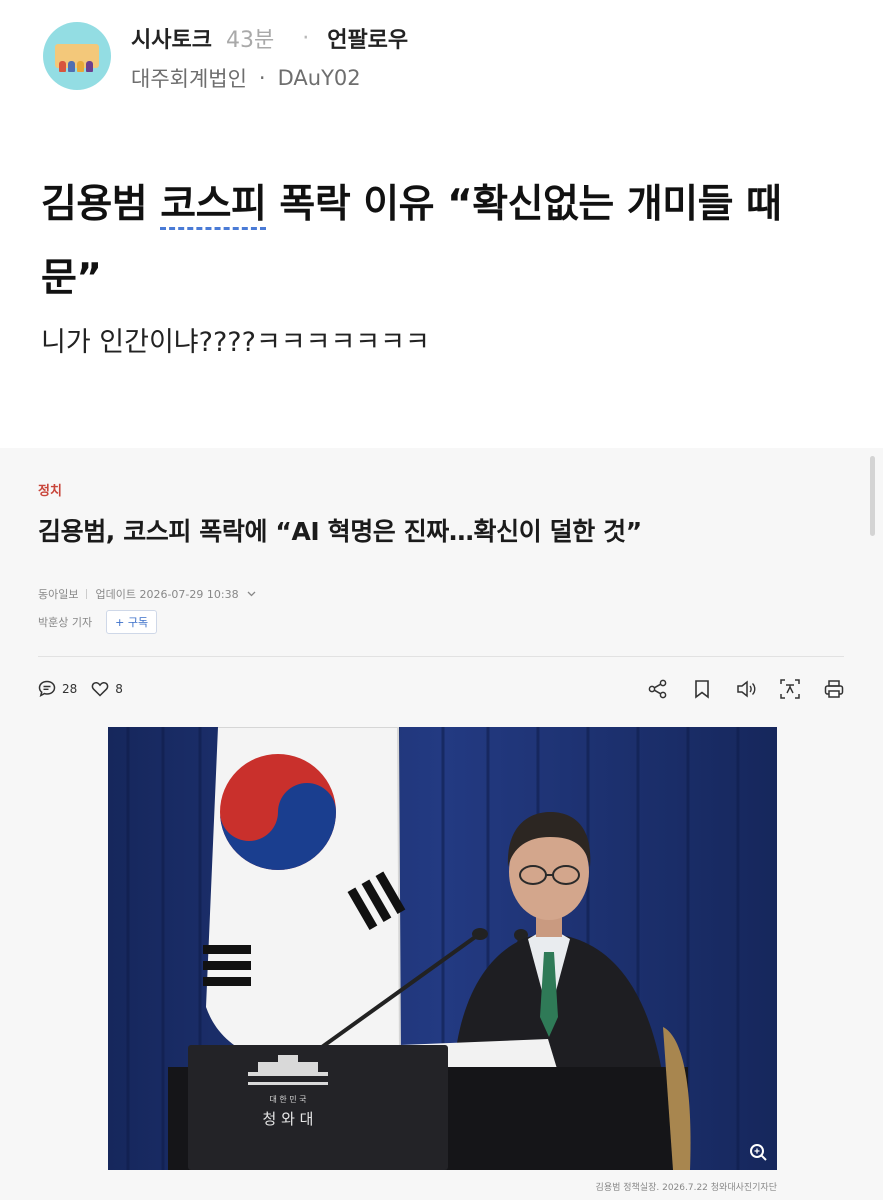  What do you see at coordinates (167, 594) in the screenshot?
I see `update-time: 업데이트 2026-07-29 10:38` at bounding box center [167, 594].